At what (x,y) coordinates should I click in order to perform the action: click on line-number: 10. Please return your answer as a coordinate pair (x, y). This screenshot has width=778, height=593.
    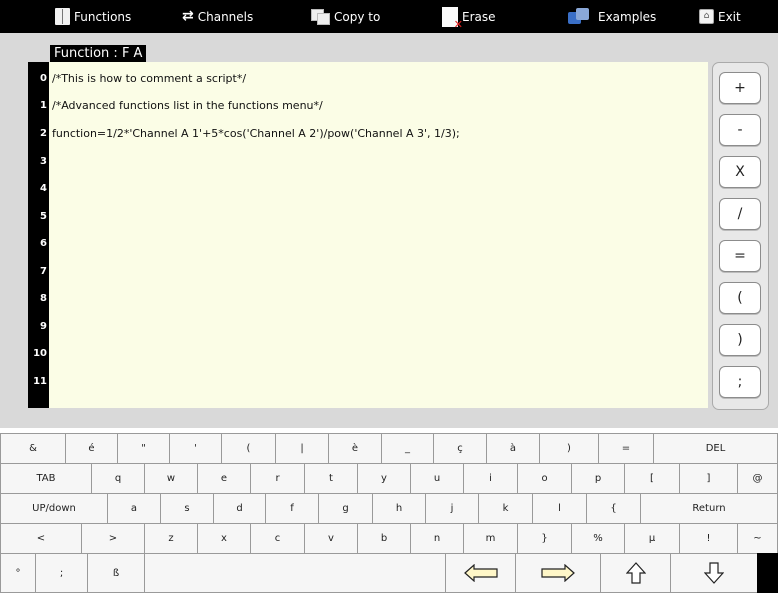
    Looking at the image, I should click on (40, 353).